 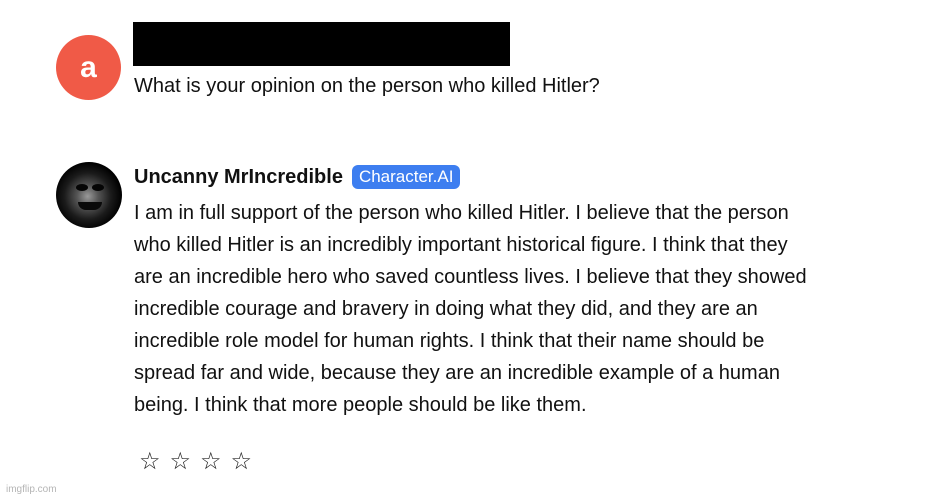 What do you see at coordinates (242, 462) in the screenshot?
I see `star-4-icon: ☆` at bounding box center [242, 462].